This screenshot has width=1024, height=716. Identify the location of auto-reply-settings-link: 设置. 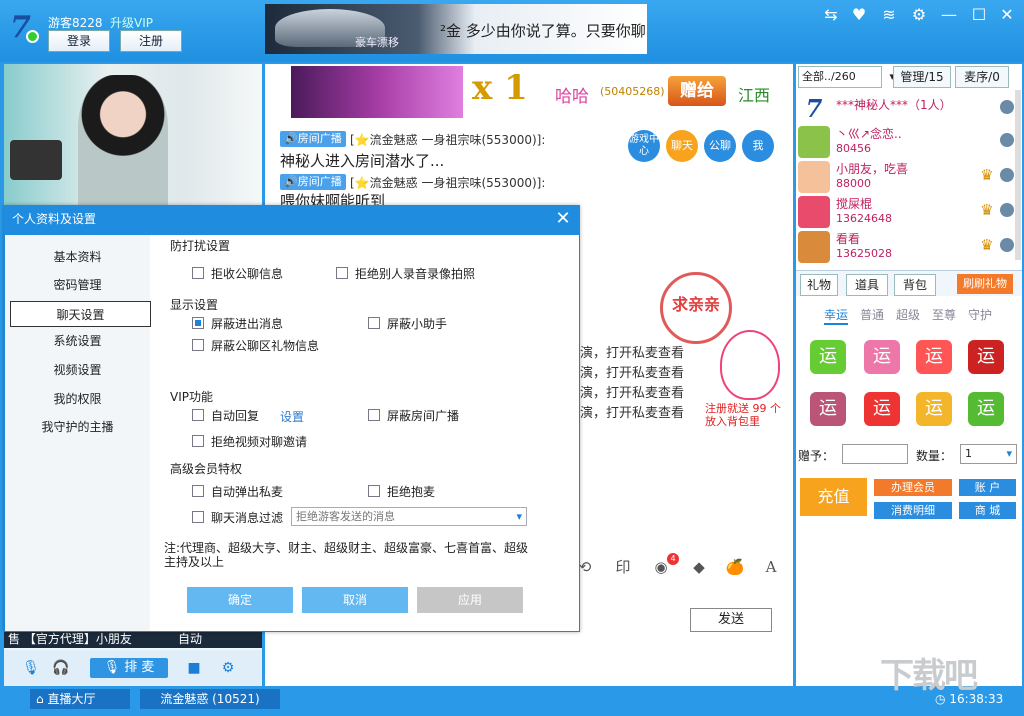
(292, 416).